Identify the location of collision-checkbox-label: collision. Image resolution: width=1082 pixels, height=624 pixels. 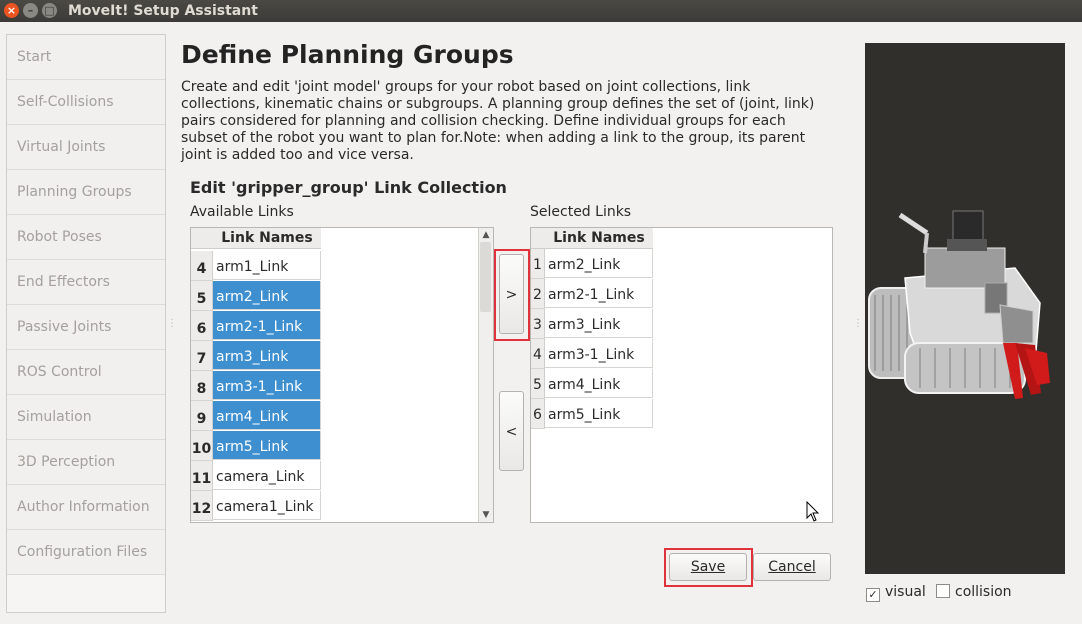
(983, 592).